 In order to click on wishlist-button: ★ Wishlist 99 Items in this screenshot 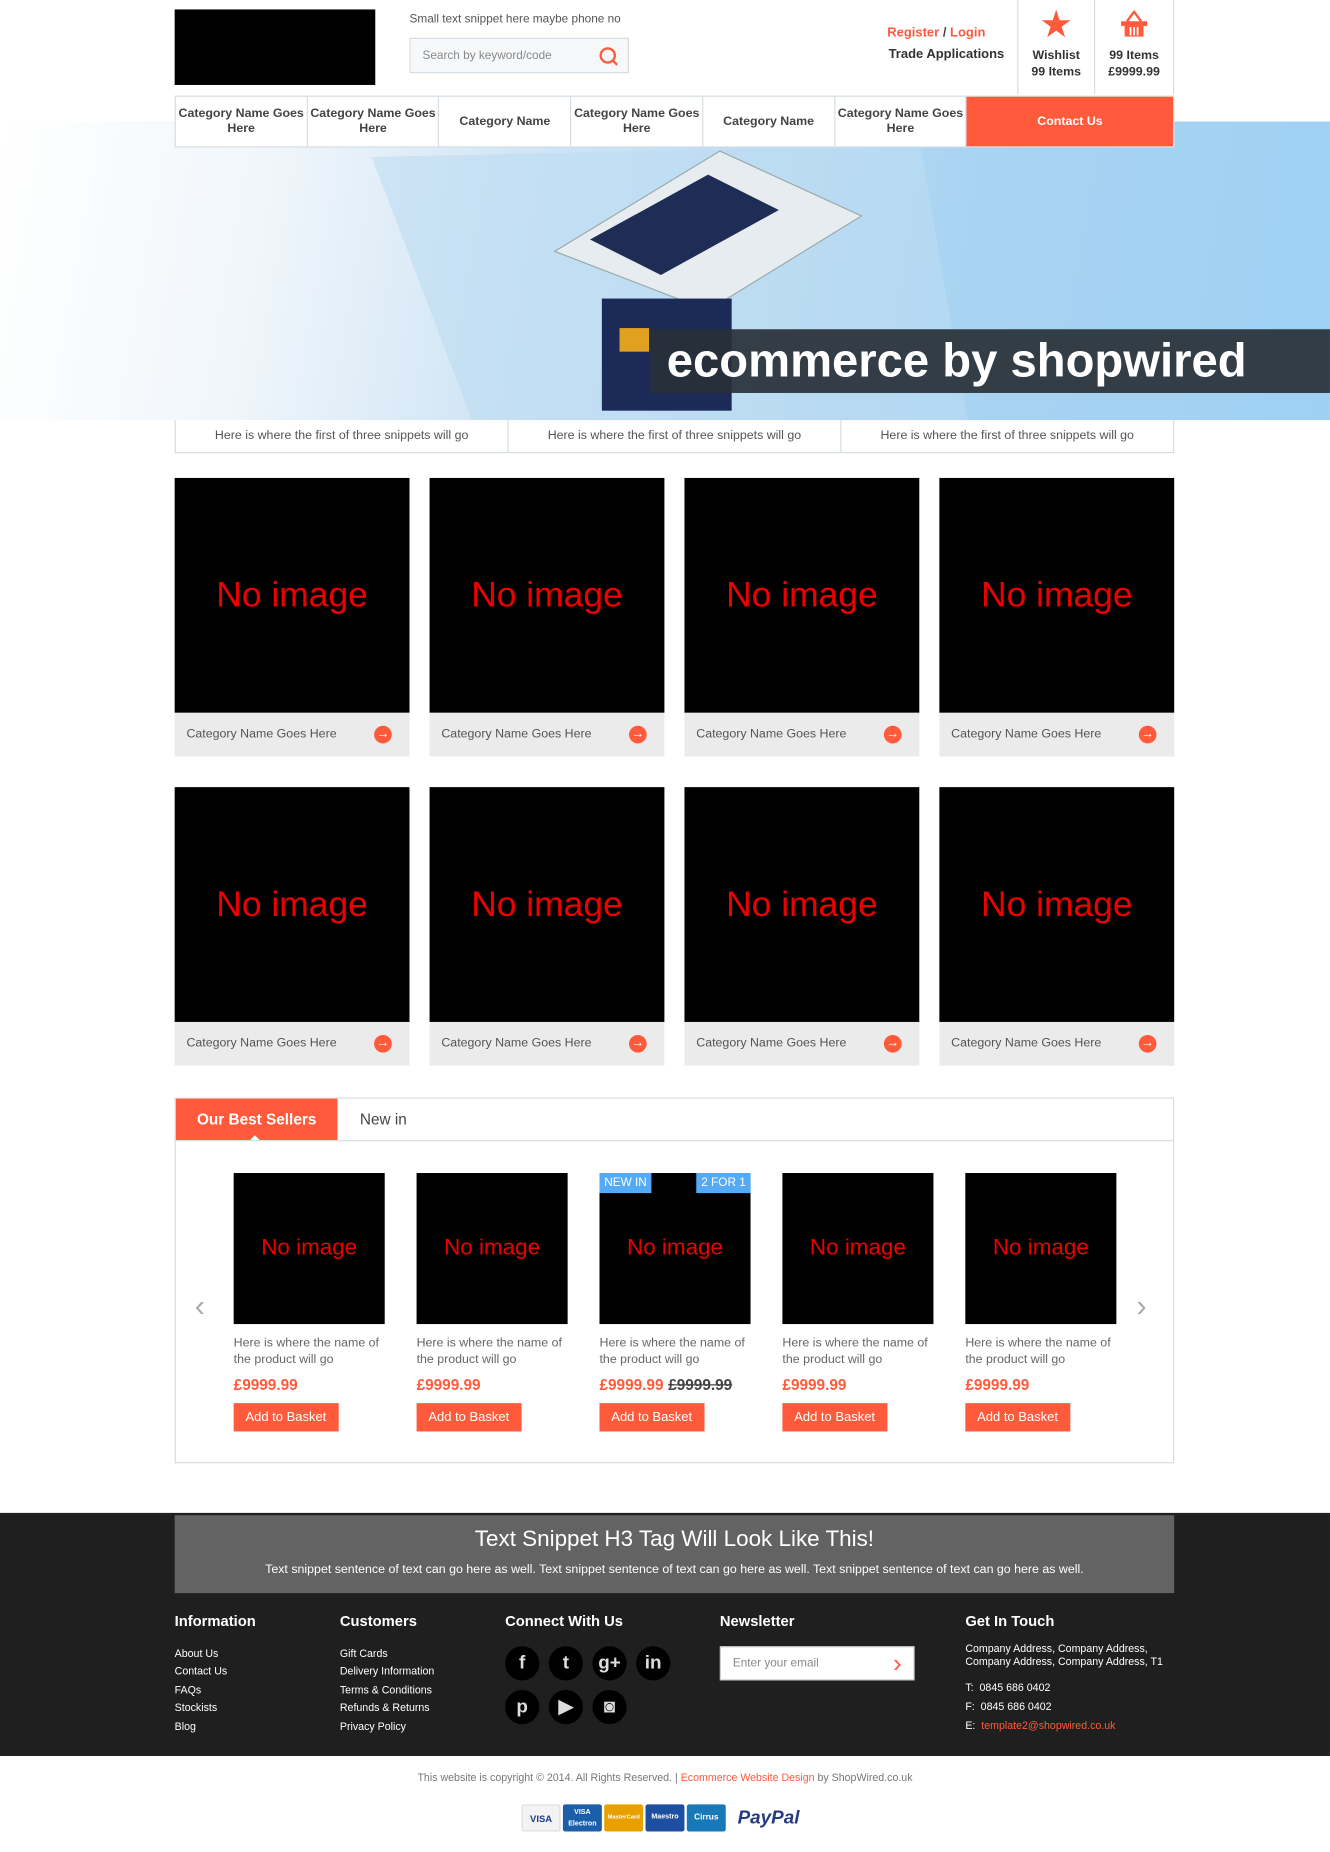, I will do `click(1055, 47)`.